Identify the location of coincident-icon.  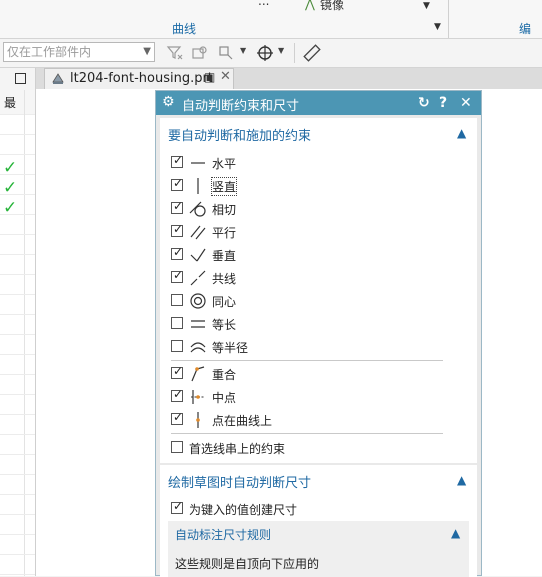
(198, 374).